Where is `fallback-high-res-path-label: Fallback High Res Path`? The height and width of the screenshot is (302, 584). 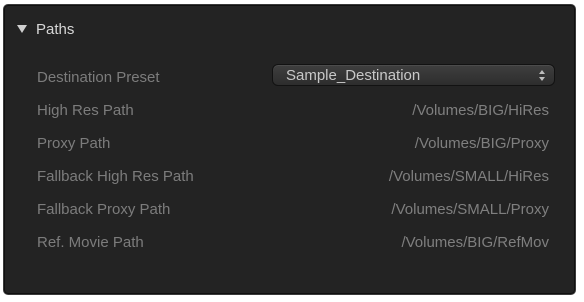 fallback-high-res-path-label: Fallback High Res Path is located at coordinates (115, 176).